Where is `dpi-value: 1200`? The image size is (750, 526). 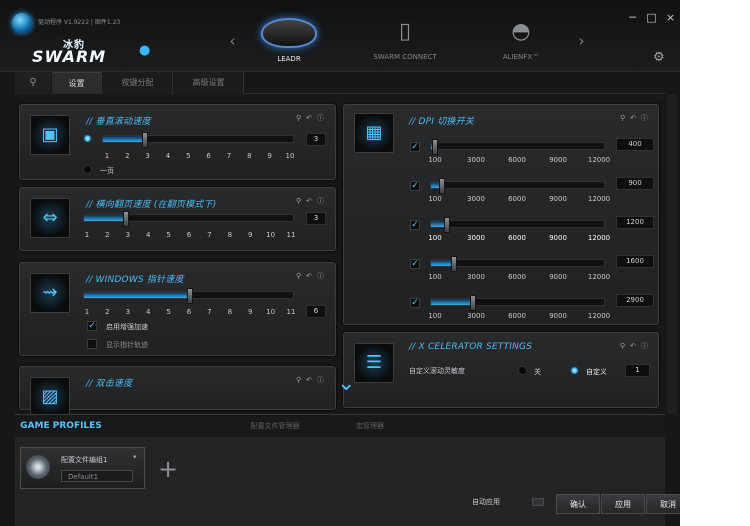
dpi-value: 1200 is located at coordinates (635, 222).